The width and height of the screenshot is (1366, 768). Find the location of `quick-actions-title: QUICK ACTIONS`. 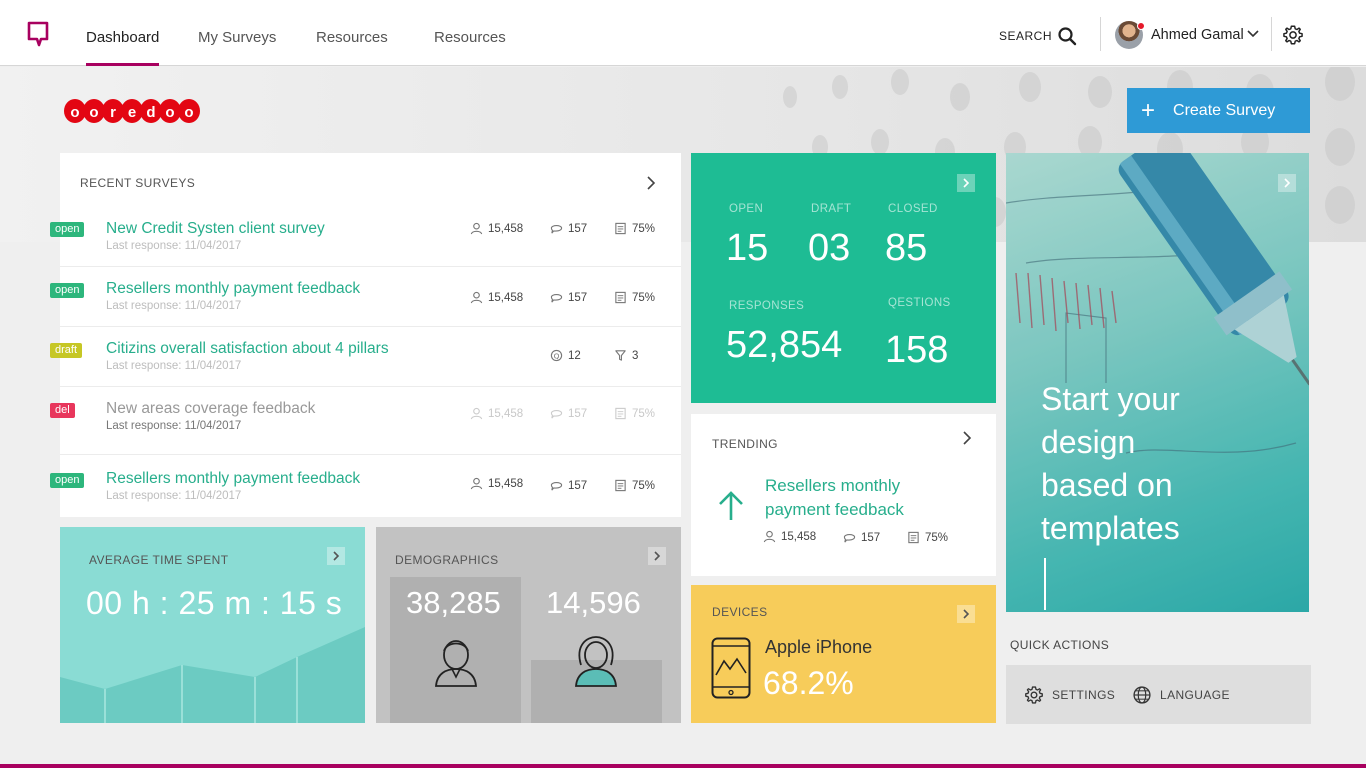

quick-actions-title: QUICK ACTIONS is located at coordinates (1060, 645).